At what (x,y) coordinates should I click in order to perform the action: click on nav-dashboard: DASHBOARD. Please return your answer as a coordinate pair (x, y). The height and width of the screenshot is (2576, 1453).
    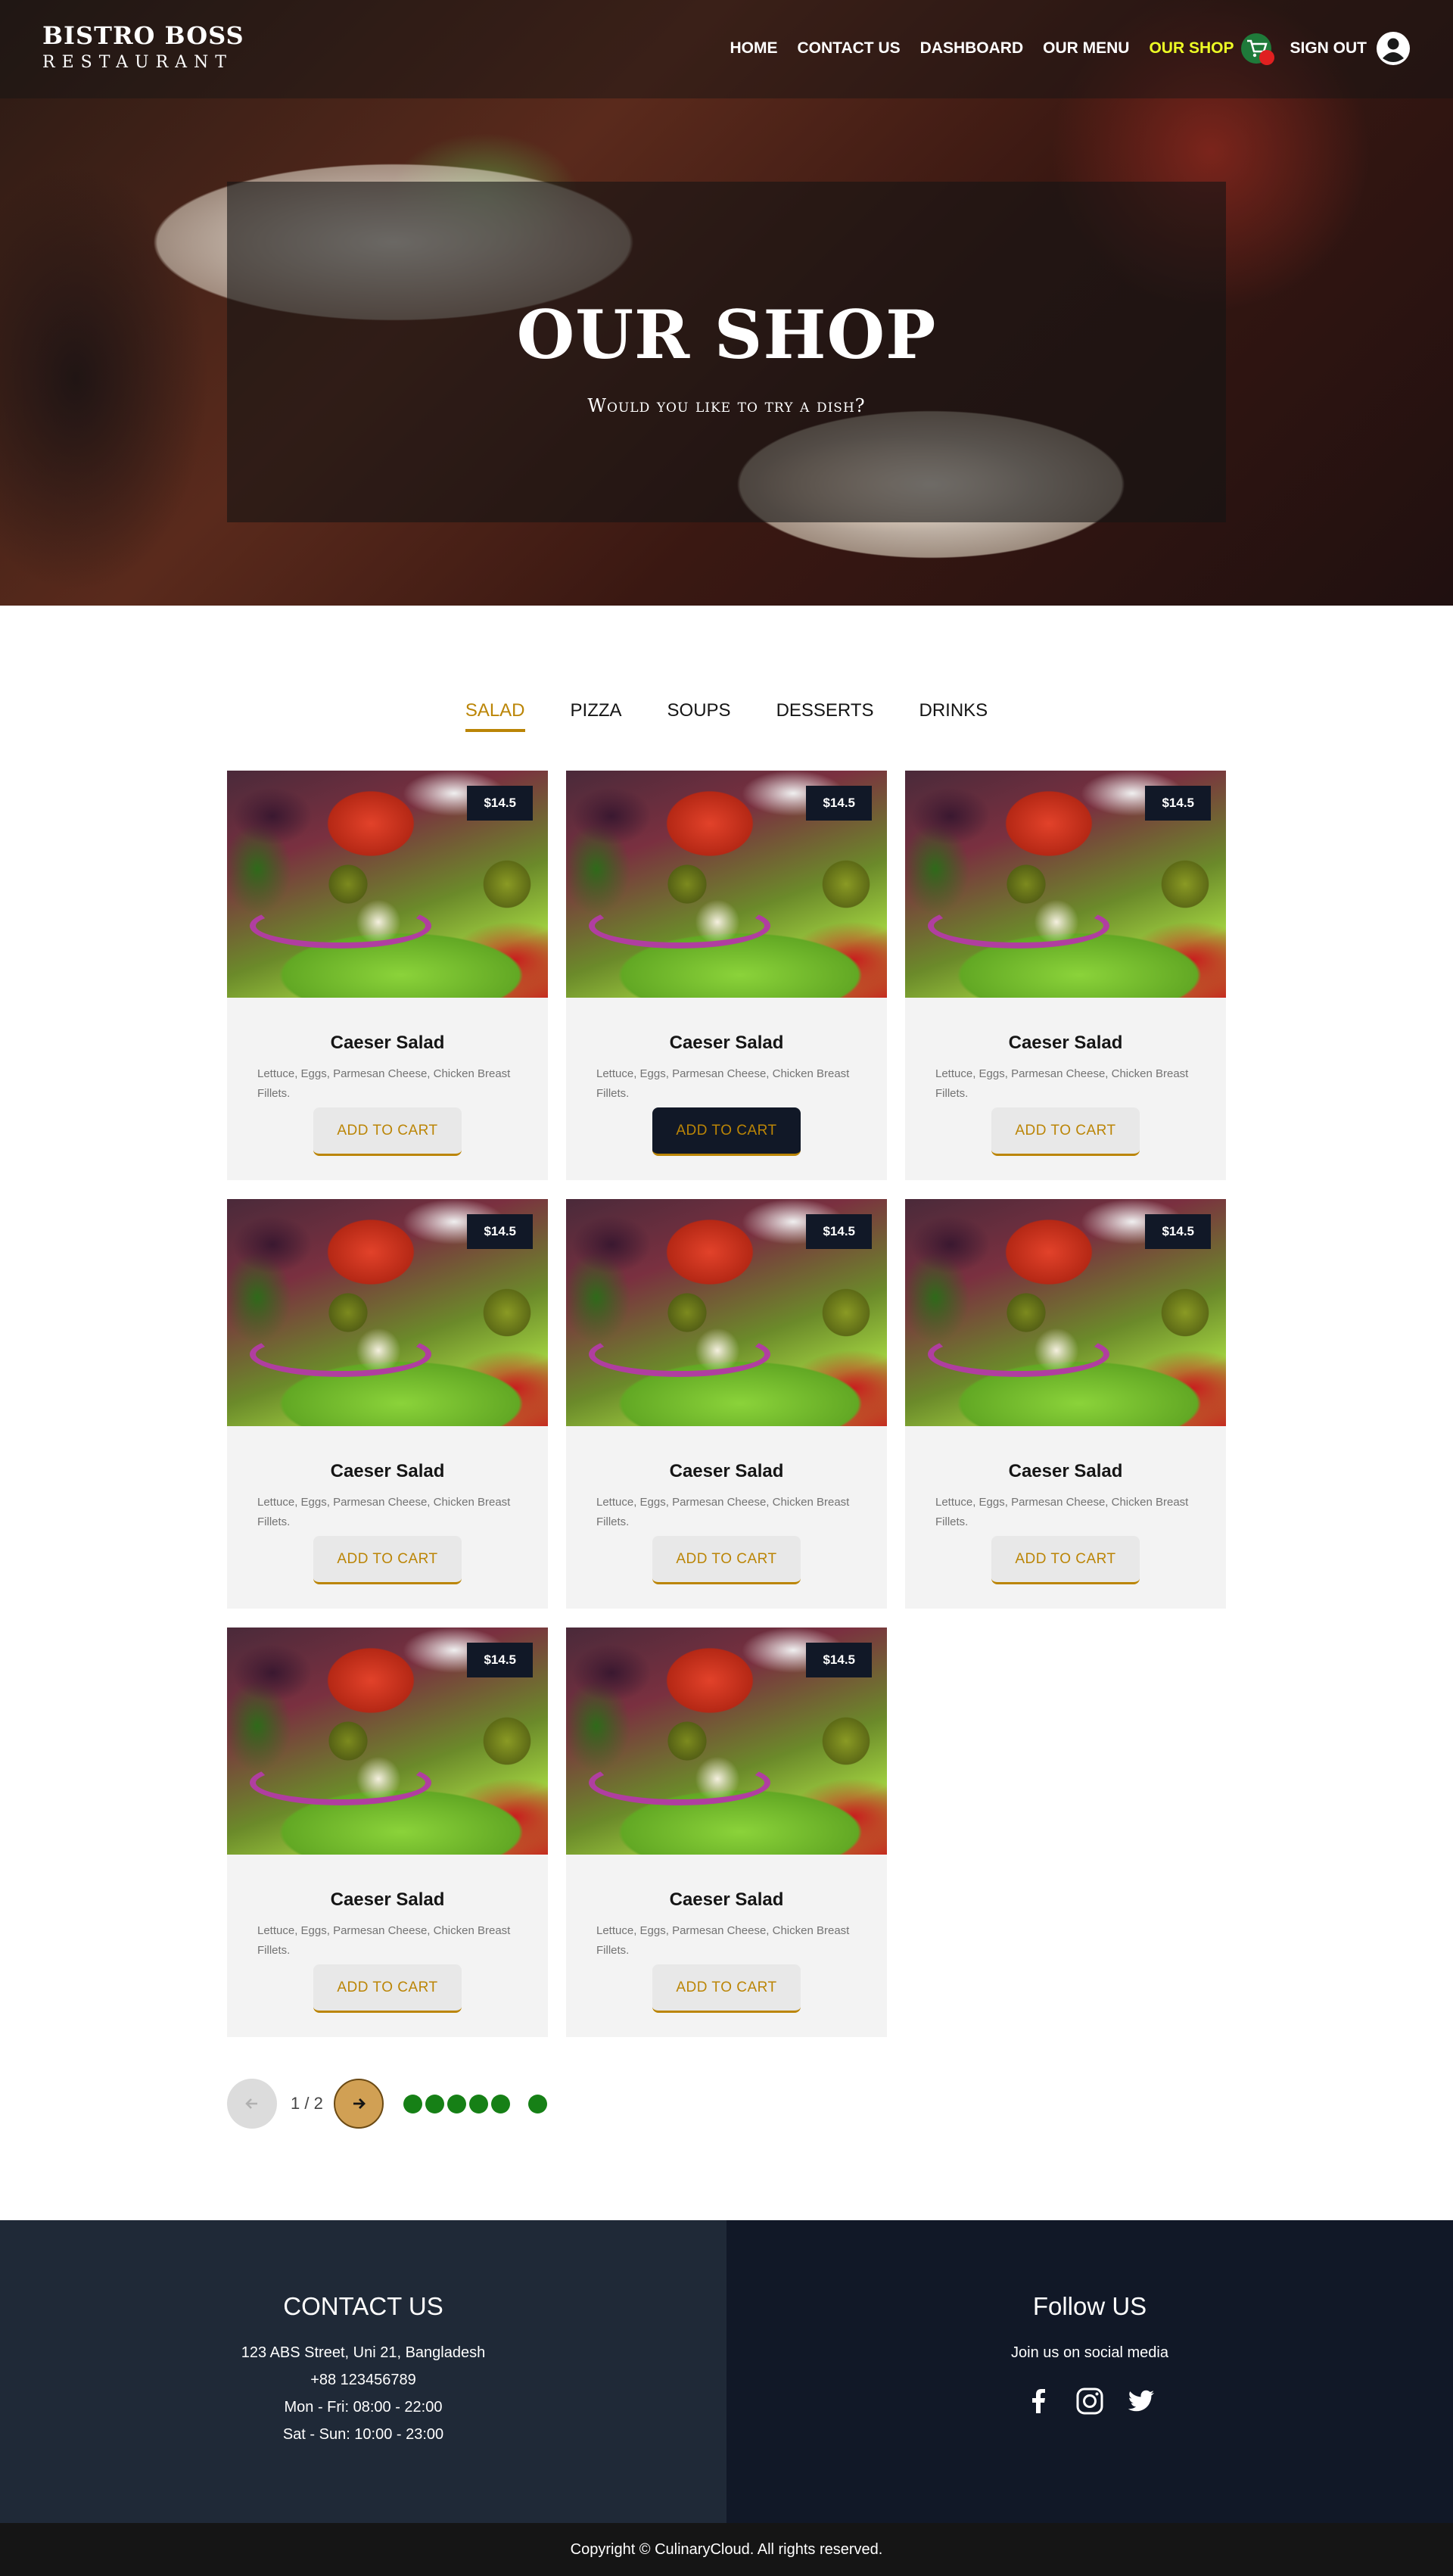
    Looking at the image, I should click on (972, 48).